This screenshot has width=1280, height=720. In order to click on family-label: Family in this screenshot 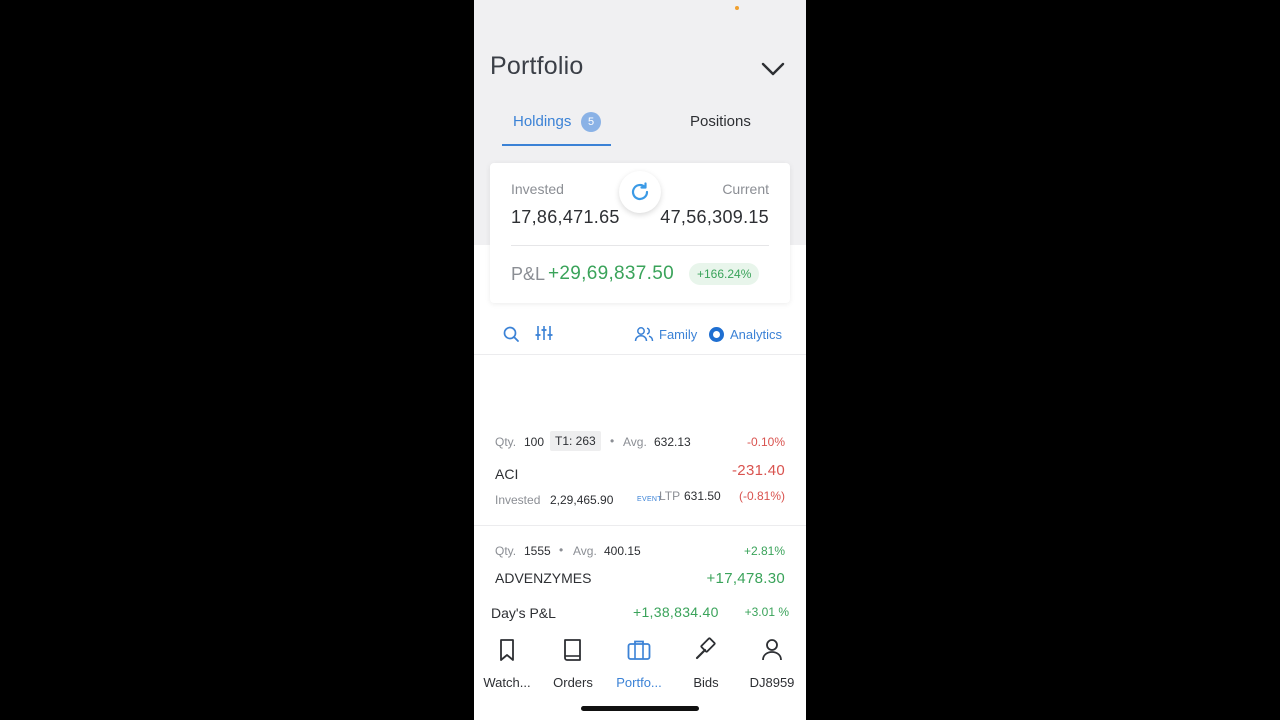, I will do `click(678, 334)`.